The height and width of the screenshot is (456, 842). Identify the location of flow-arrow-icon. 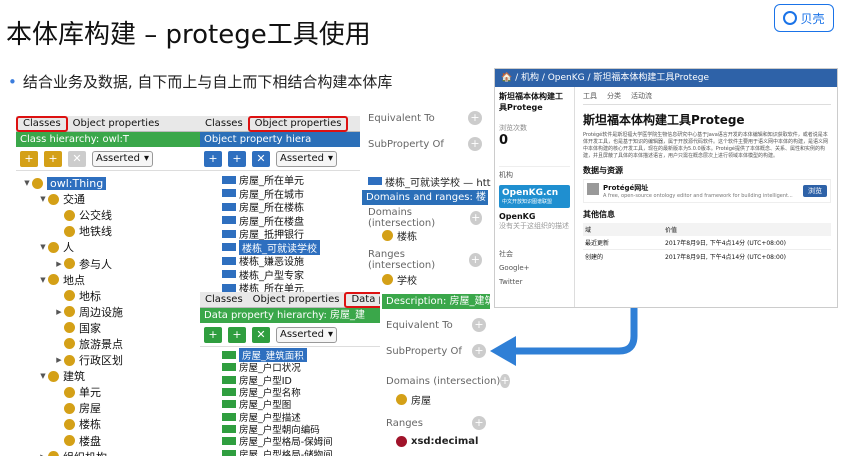
(564, 337).